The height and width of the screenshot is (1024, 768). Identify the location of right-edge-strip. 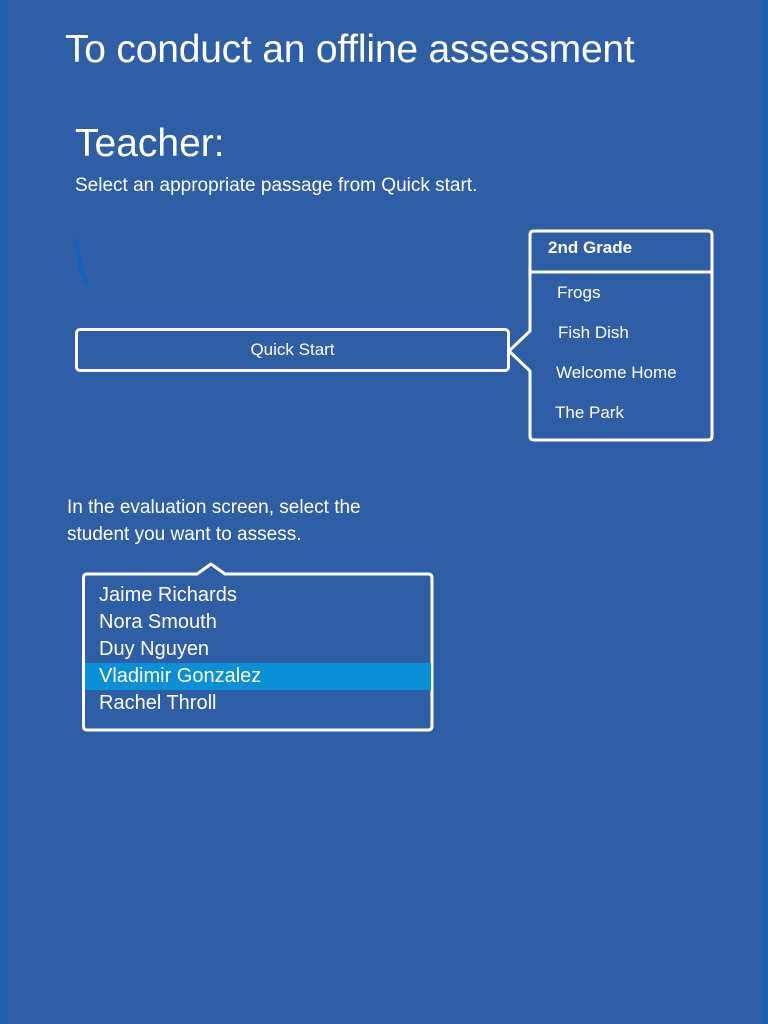
(765, 512).